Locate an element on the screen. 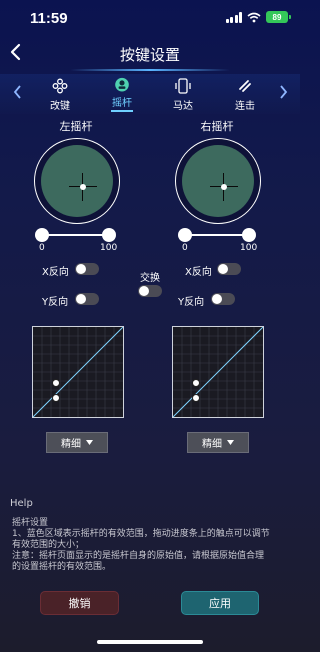 The image size is (320, 652). wifi-icon is located at coordinates (254, 17).